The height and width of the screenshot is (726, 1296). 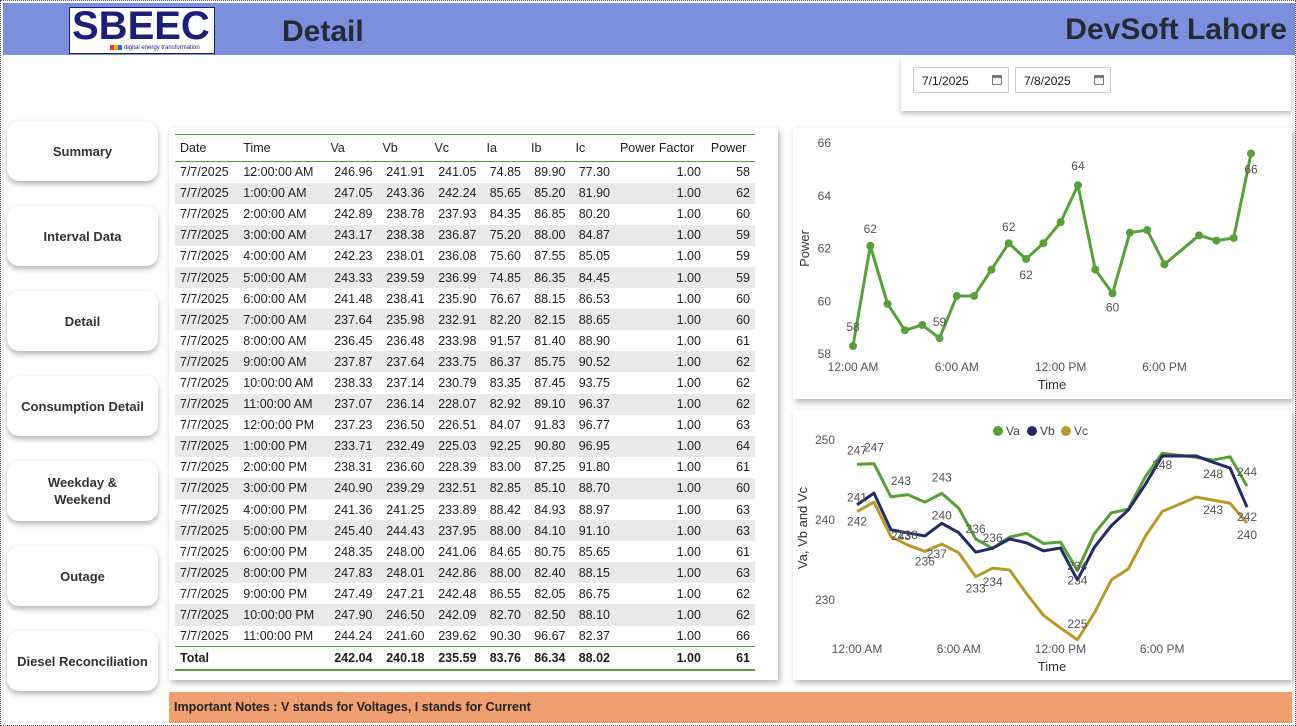 I want to click on legend-label: Vb, so click(x=1047, y=431).